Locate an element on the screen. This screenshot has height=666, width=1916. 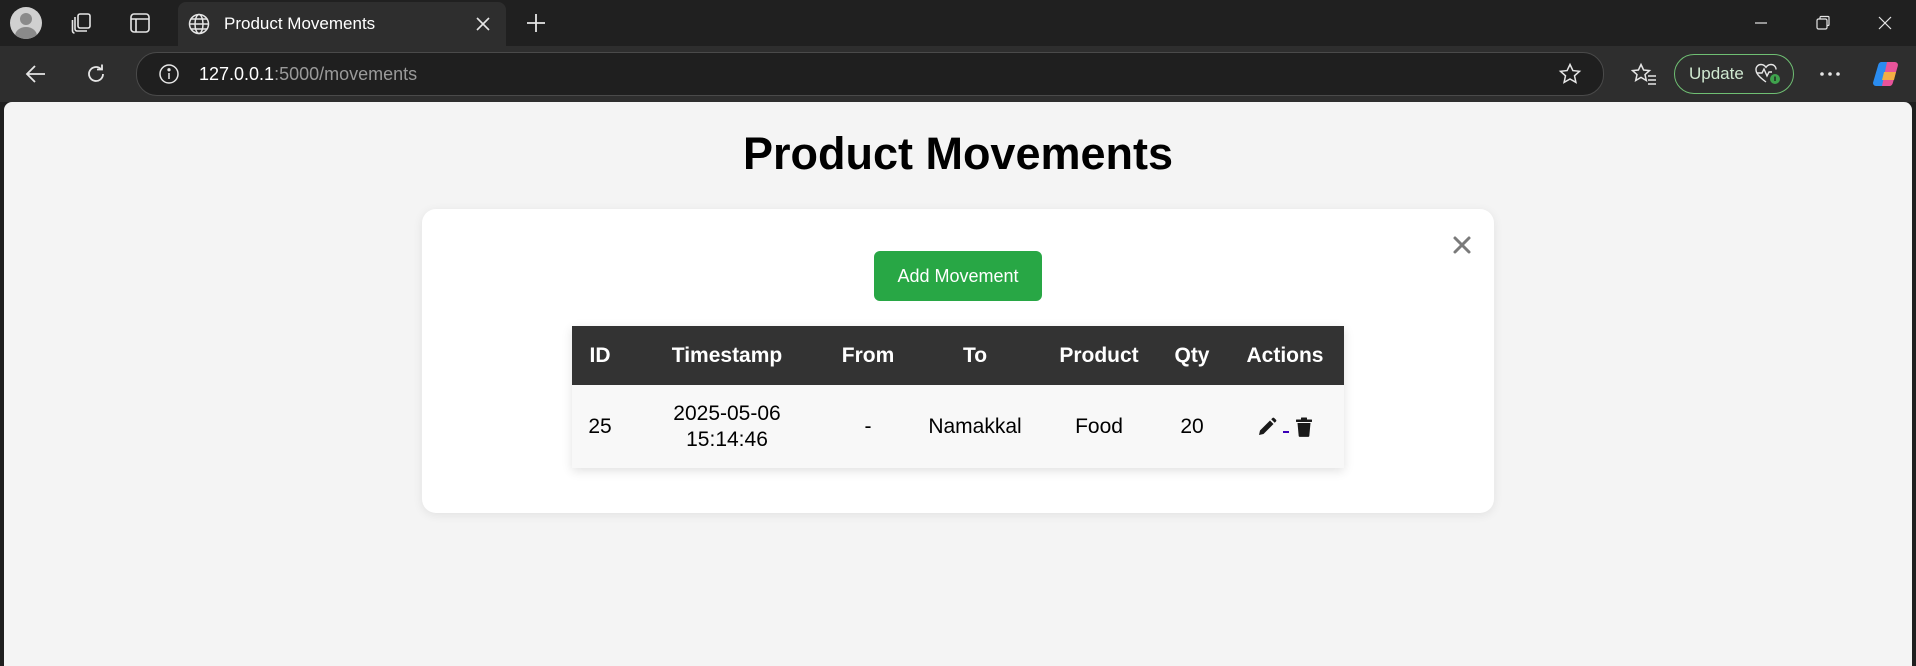
header-to: To is located at coordinates (975, 355).